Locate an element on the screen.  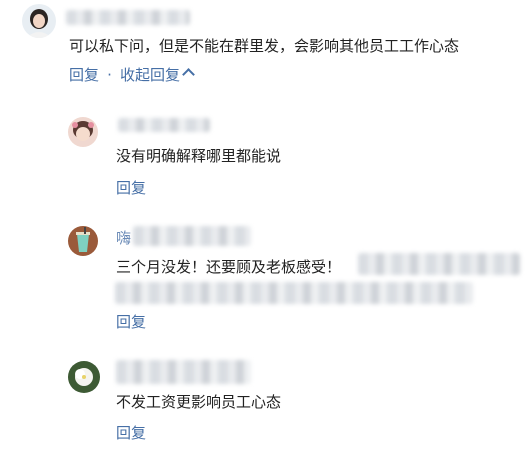
comment-actions: 回复 · 收起回复 is located at coordinates (132, 75).